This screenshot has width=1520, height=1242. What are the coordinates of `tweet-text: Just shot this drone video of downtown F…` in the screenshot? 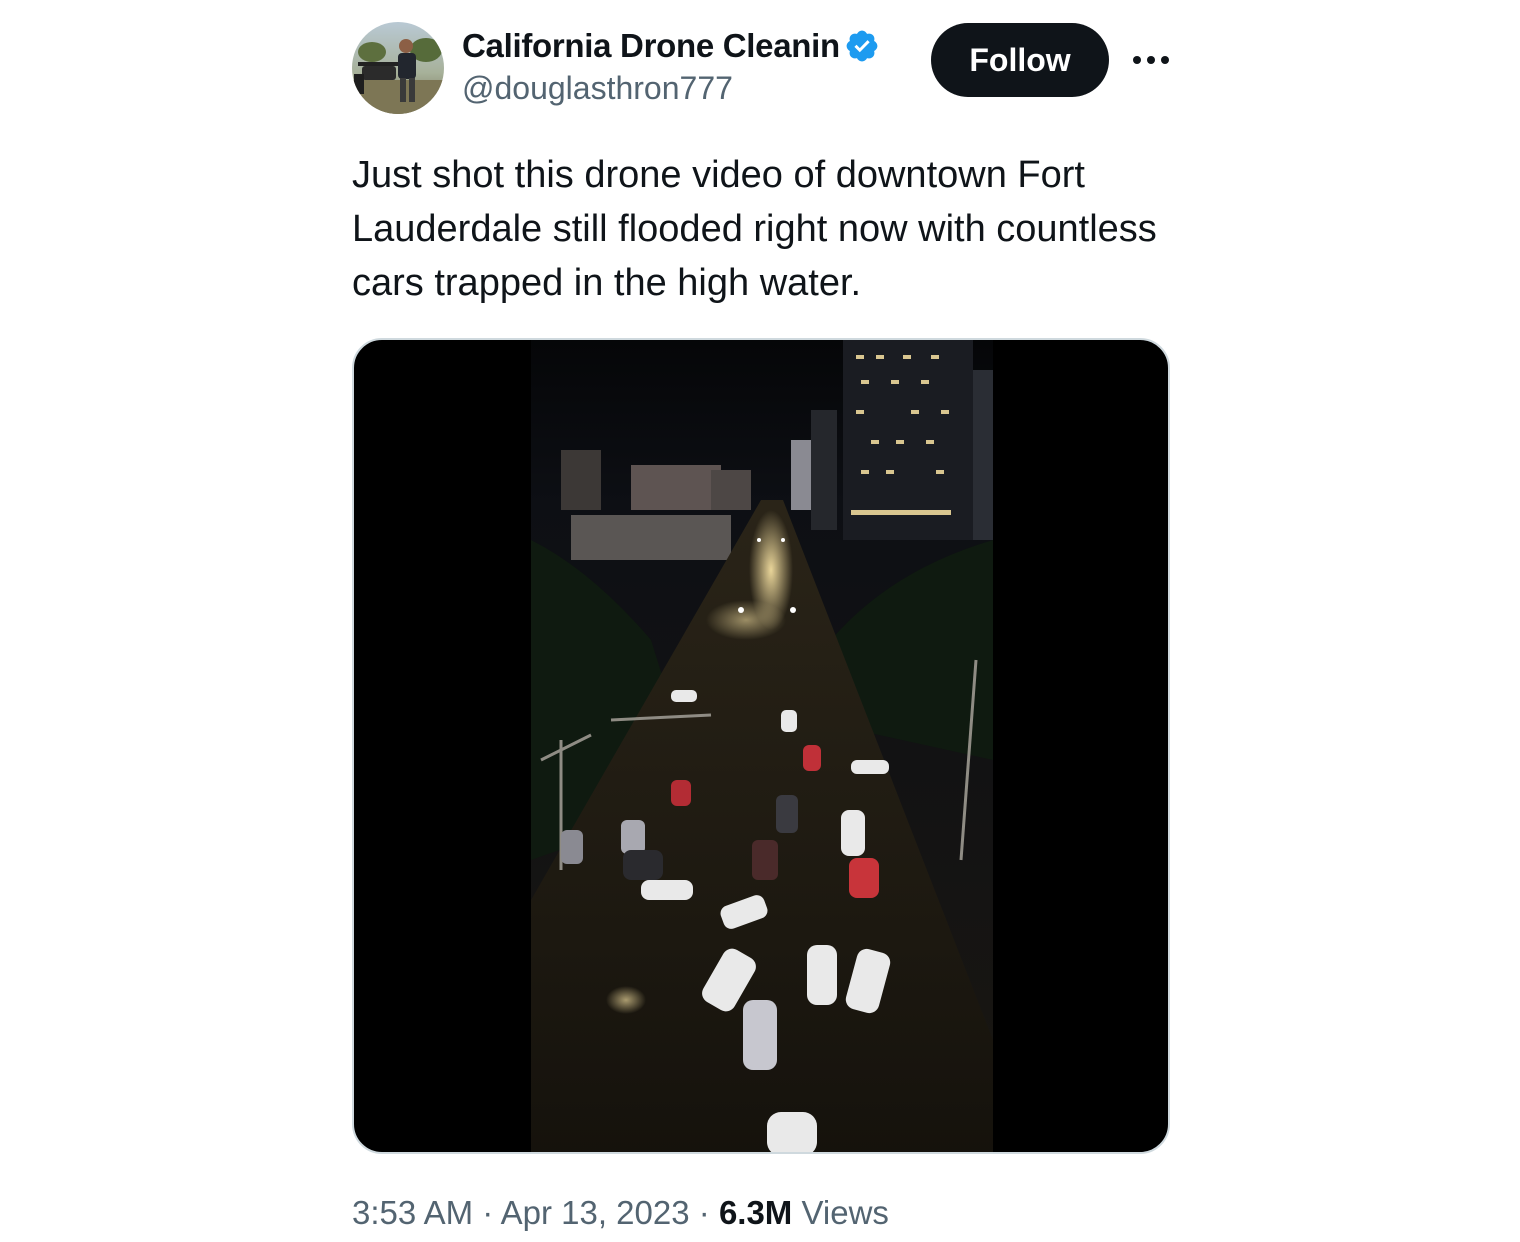 It's located at (754, 229).